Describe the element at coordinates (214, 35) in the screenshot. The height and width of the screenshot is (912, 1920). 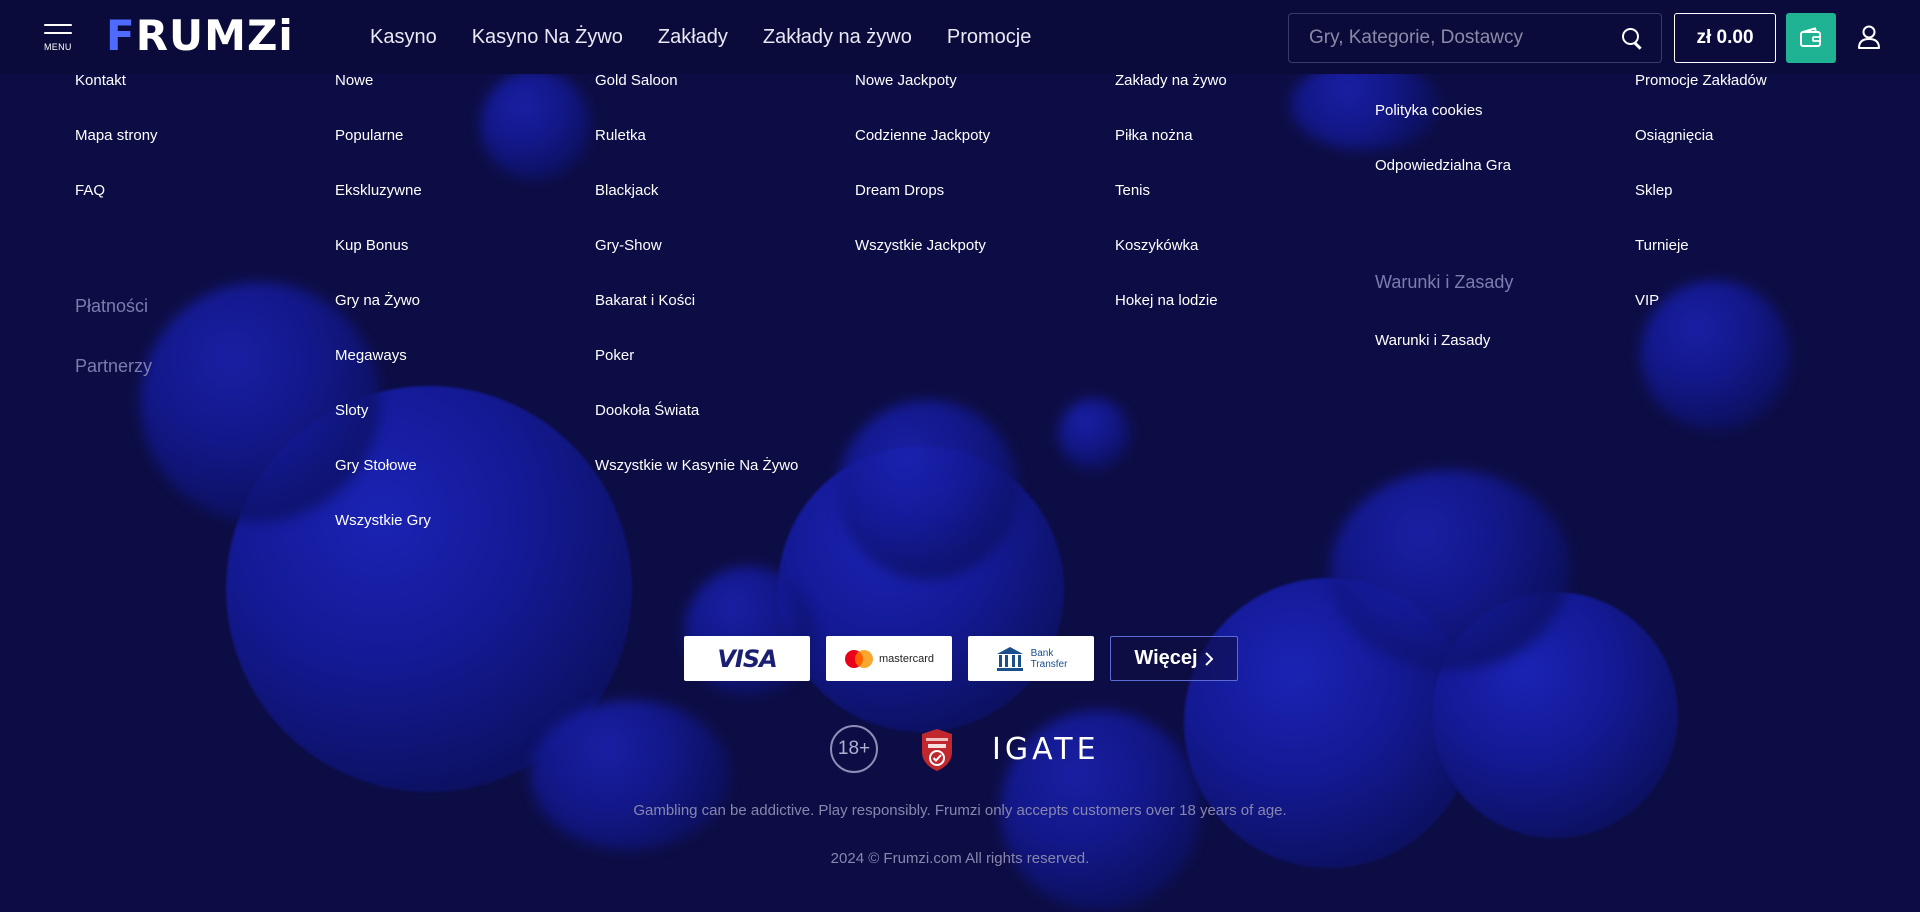
I see `logo-text-rest: RUMZi` at that location.